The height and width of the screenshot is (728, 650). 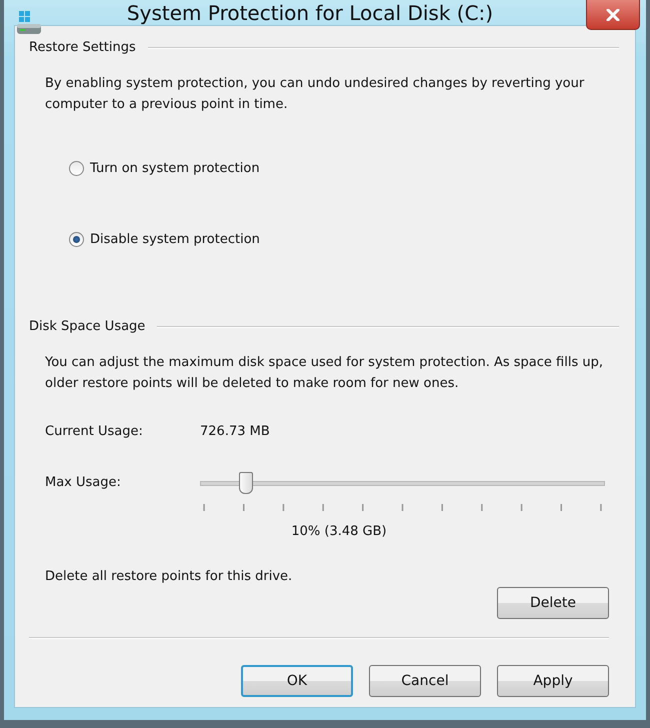 What do you see at coordinates (168, 576) in the screenshot?
I see `delete-text: Delete all restore points for this drive.` at bounding box center [168, 576].